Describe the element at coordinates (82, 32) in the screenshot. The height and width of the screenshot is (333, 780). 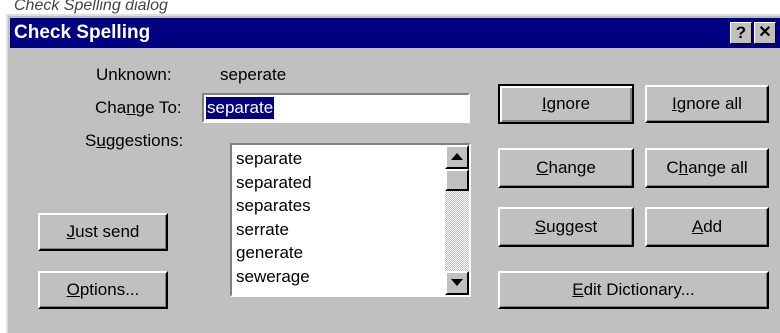
I see `dialog-title: Check Spelling` at that location.